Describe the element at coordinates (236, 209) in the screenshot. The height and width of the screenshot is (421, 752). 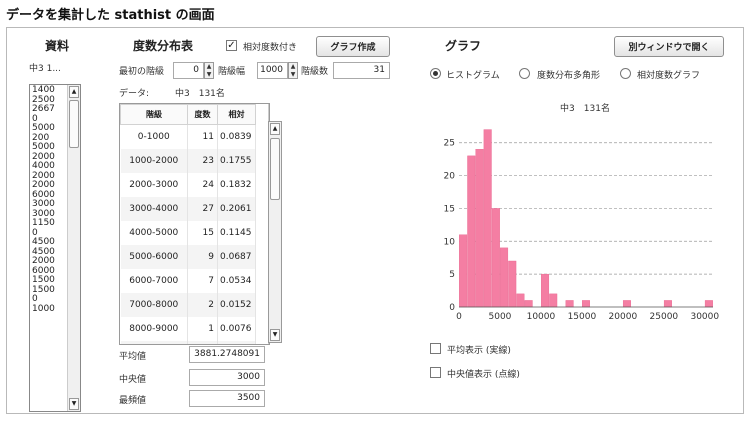
I see `cell-relative: 0.2061` at that location.